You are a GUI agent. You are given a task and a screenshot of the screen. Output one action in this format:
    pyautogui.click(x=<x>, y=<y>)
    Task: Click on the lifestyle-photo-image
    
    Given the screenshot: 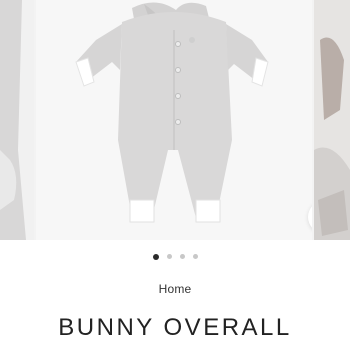 What is the action you would take?
    pyautogui.click(x=332, y=120)
    